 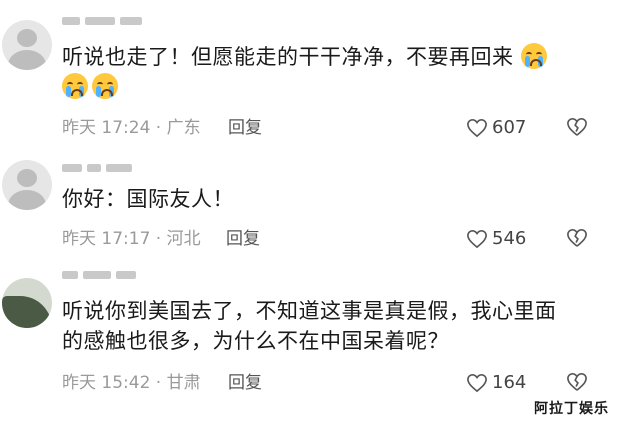 I want to click on like-button: 546, so click(x=496, y=239).